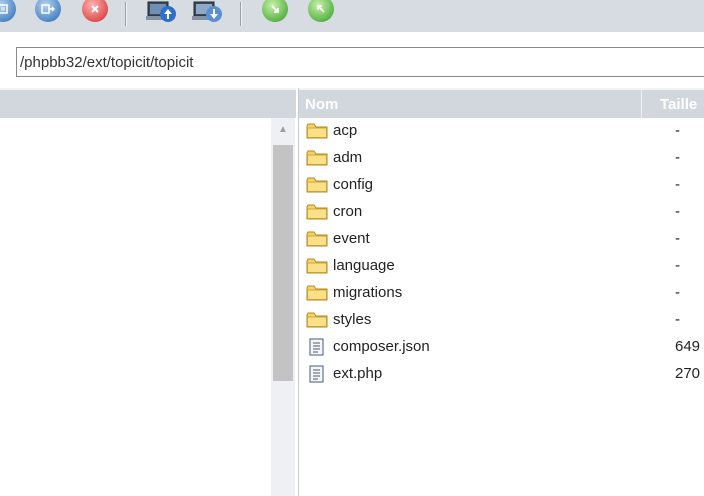  I want to click on upload-button, so click(163, 13).